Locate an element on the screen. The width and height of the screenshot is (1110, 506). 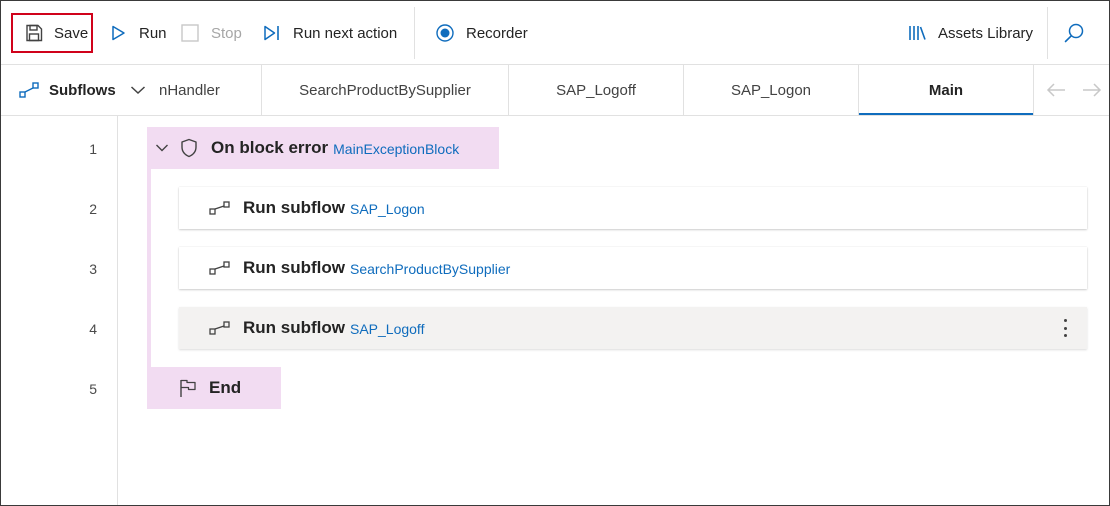
line-number: 3 is located at coordinates (93, 269).